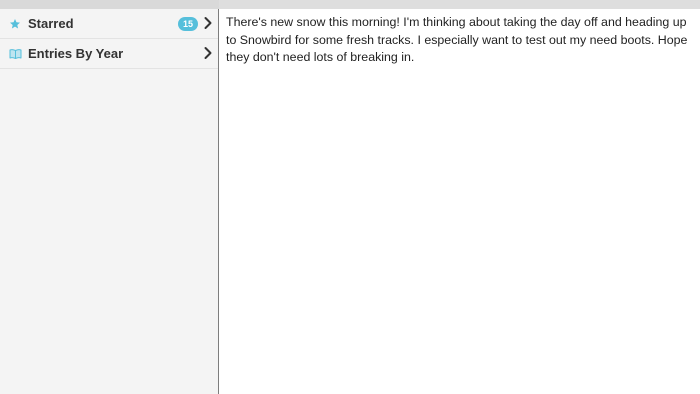 The width and height of the screenshot is (700, 394). What do you see at coordinates (15, 54) in the screenshot?
I see `book-icon` at bounding box center [15, 54].